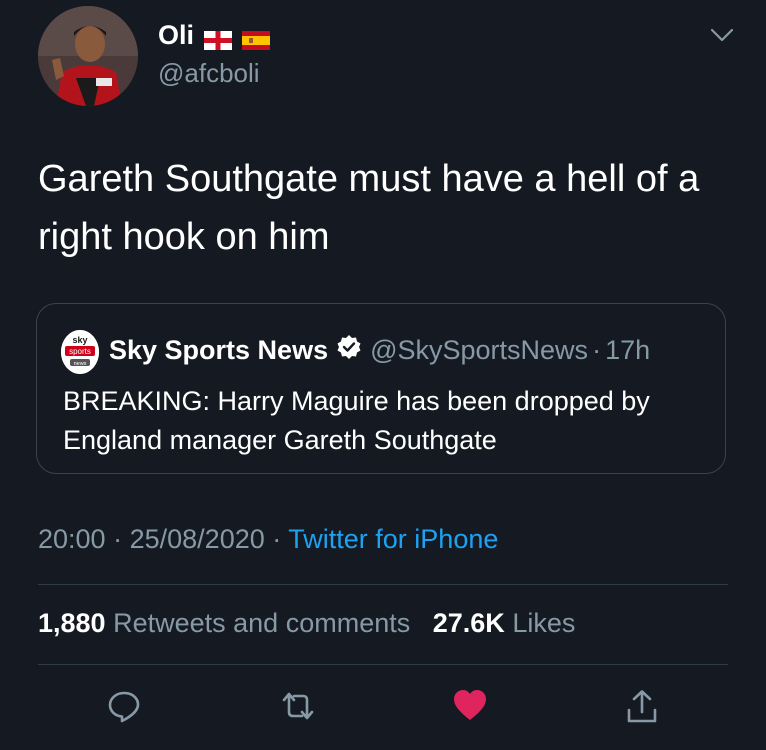  I want to click on retweets-stat: 1,880 Retweets and comments, so click(224, 623).